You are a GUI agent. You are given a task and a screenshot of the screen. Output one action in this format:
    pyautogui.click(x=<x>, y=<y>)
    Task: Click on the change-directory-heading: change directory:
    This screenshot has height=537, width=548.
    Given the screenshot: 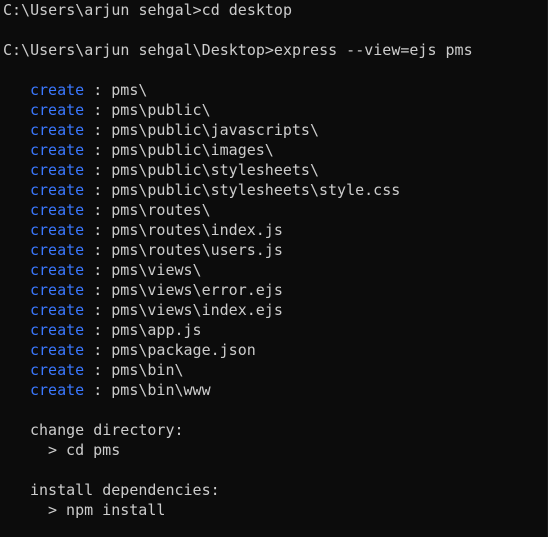 What is the action you would take?
    pyautogui.click(x=107, y=430)
    